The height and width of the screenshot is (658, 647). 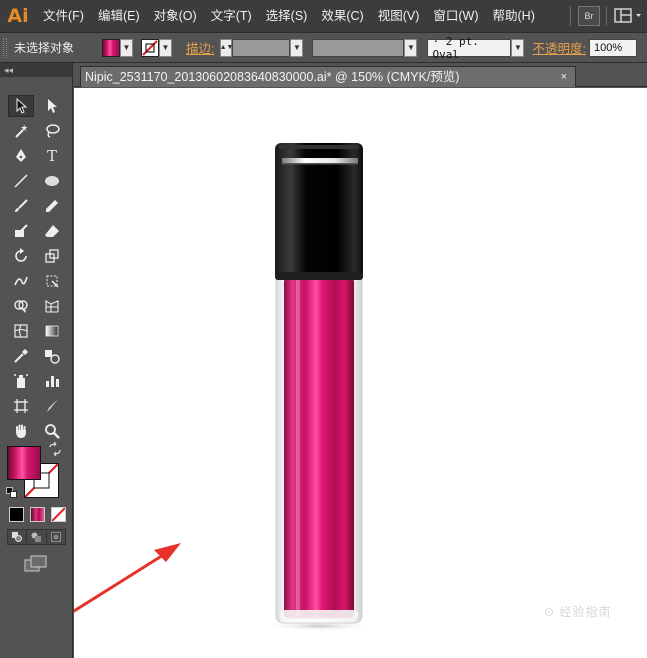 I want to click on workspace-switcher-button, so click(x=629, y=16).